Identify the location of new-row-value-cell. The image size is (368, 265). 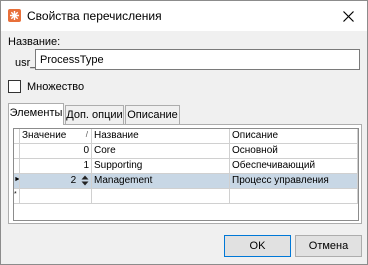
(56, 196).